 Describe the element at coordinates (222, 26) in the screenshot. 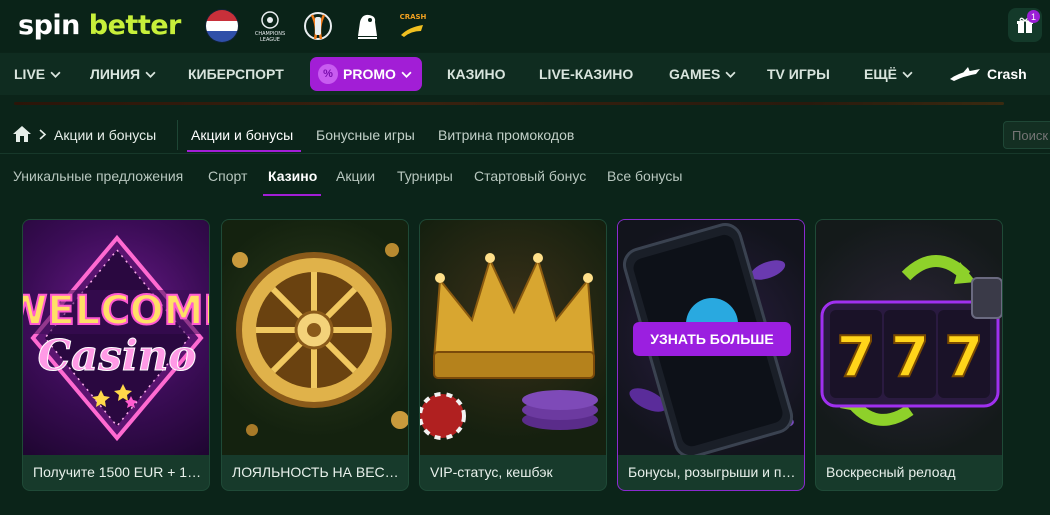

I see `netherlands-flag-icon` at that location.